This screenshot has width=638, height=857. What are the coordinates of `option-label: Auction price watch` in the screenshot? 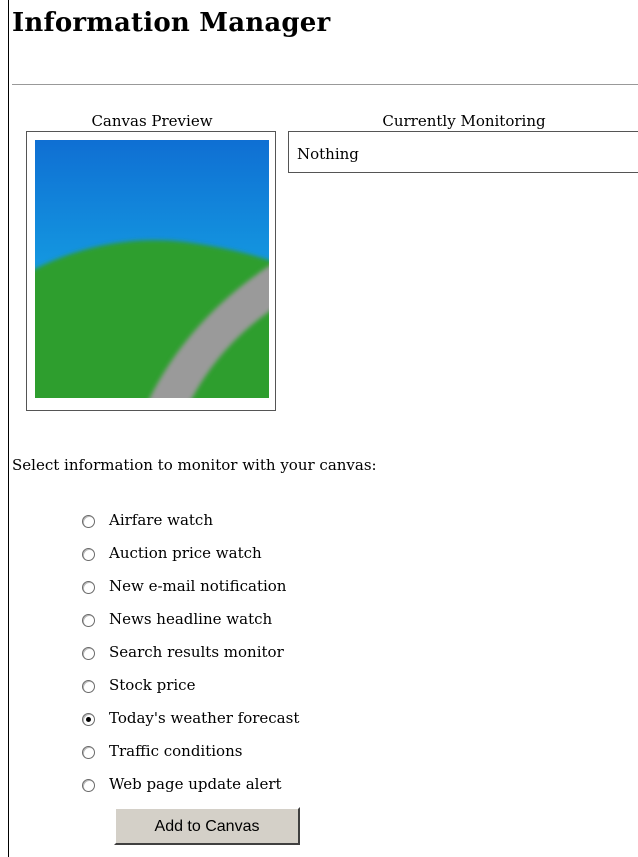 It's located at (185, 553).